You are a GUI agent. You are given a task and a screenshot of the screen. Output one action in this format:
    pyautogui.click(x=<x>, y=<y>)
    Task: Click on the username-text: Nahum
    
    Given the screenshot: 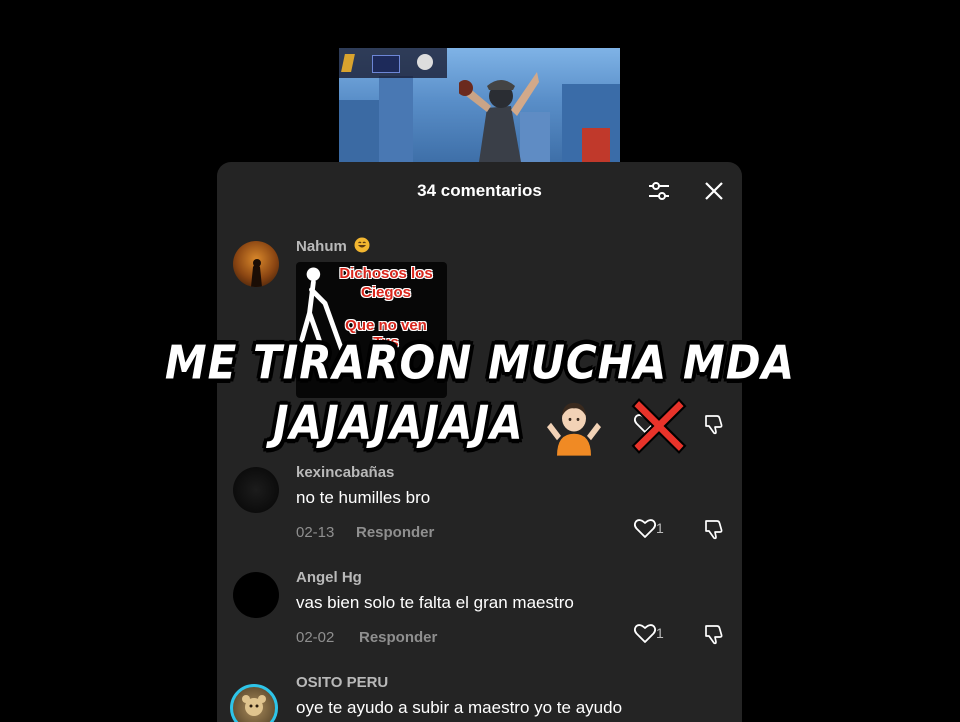 What is the action you would take?
    pyautogui.click(x=321, y=246)
    